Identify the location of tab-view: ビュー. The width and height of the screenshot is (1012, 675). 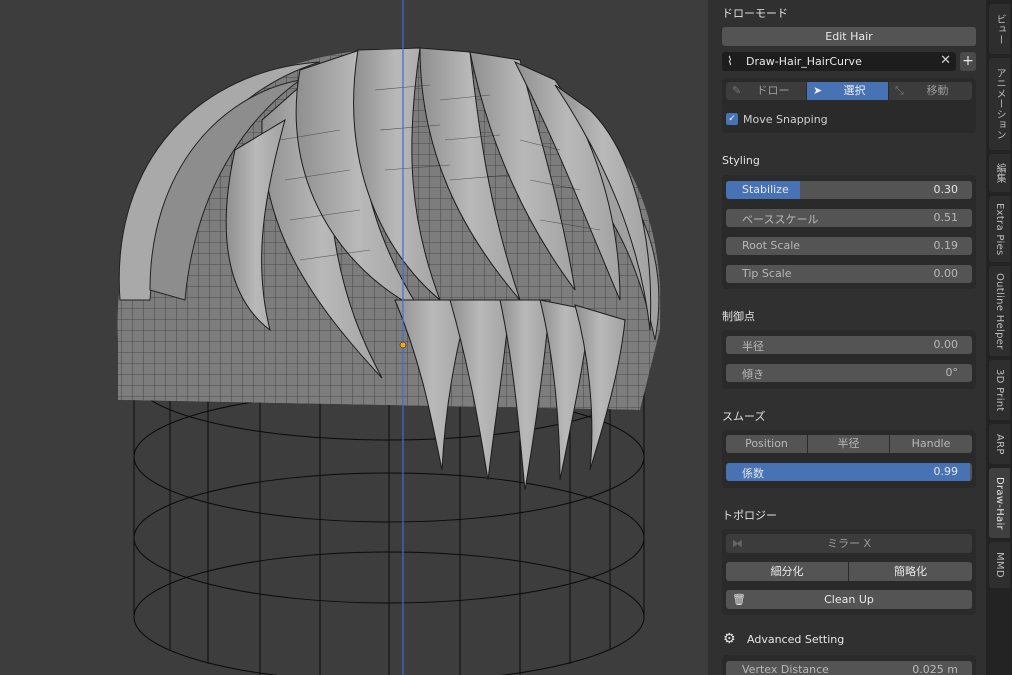
(999, 29).